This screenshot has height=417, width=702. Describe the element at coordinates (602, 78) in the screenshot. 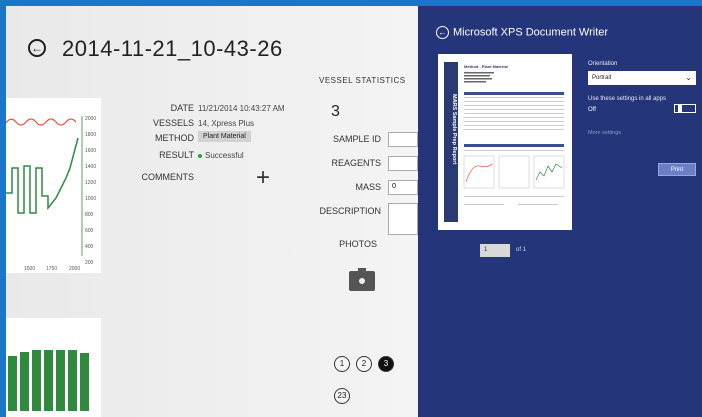

I see `orientation-value: Portrait` at that location.